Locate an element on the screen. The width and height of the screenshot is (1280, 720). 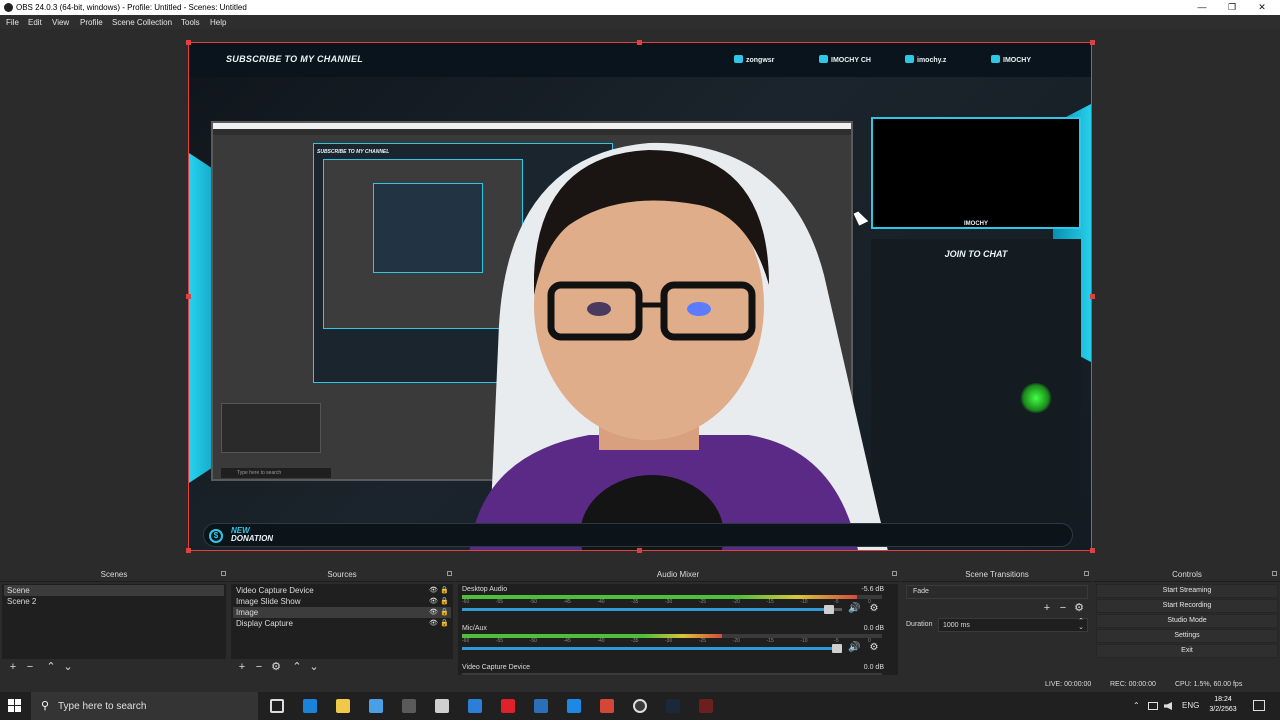
windows-start-icon is located at coordinates (15, 706).